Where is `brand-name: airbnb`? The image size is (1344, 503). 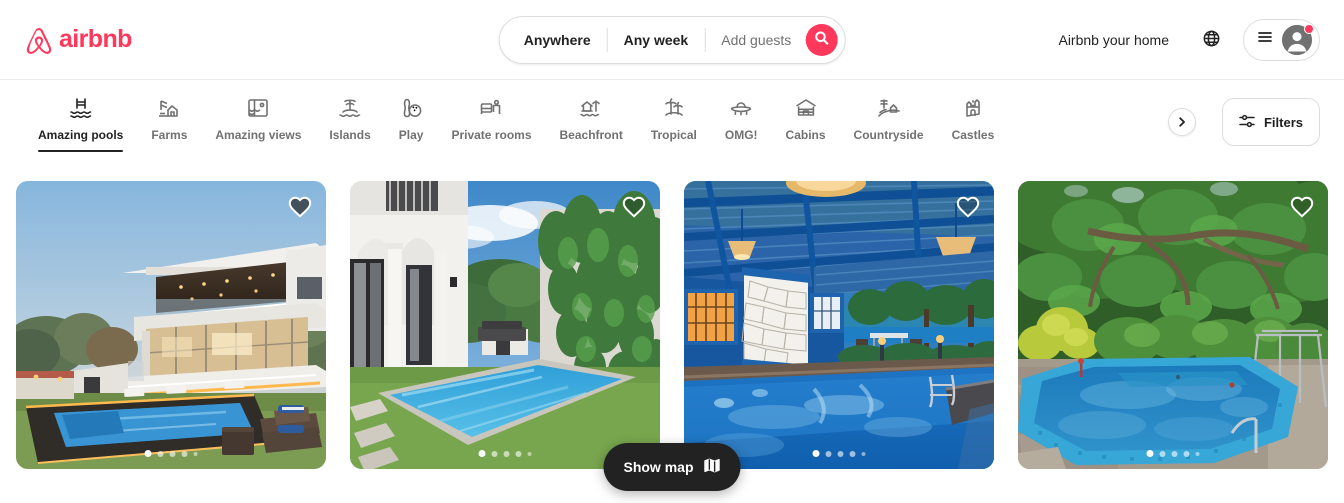
brand-name: airbnb is located at coordinates (95, 39).